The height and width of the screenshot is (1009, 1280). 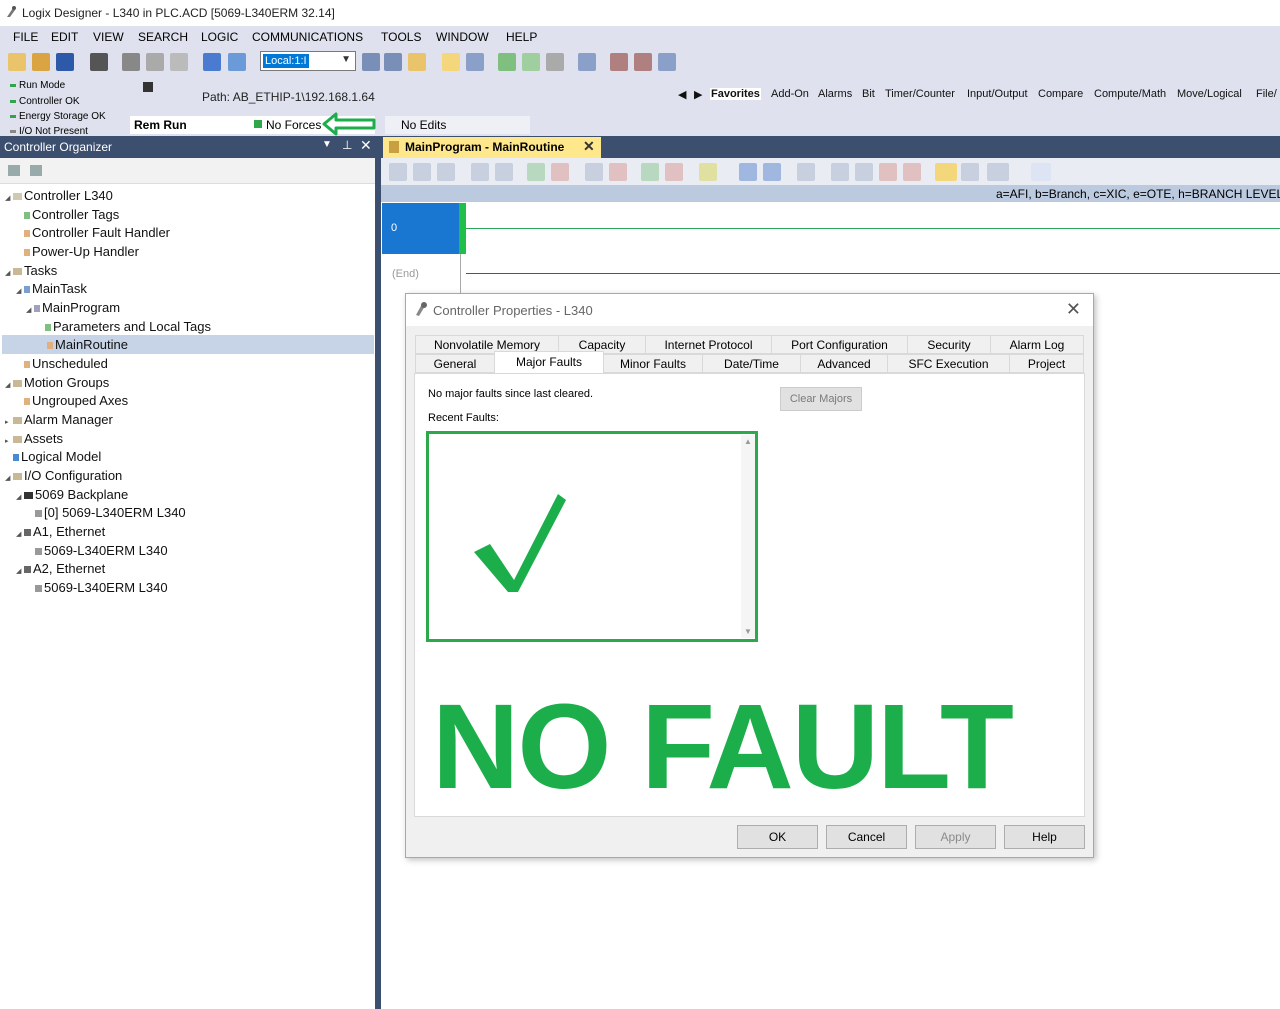 What do you see at coordinates (866, 837) in the screenshot?
I see `cancel-button: Cancel` at bounding box center [866, 837].